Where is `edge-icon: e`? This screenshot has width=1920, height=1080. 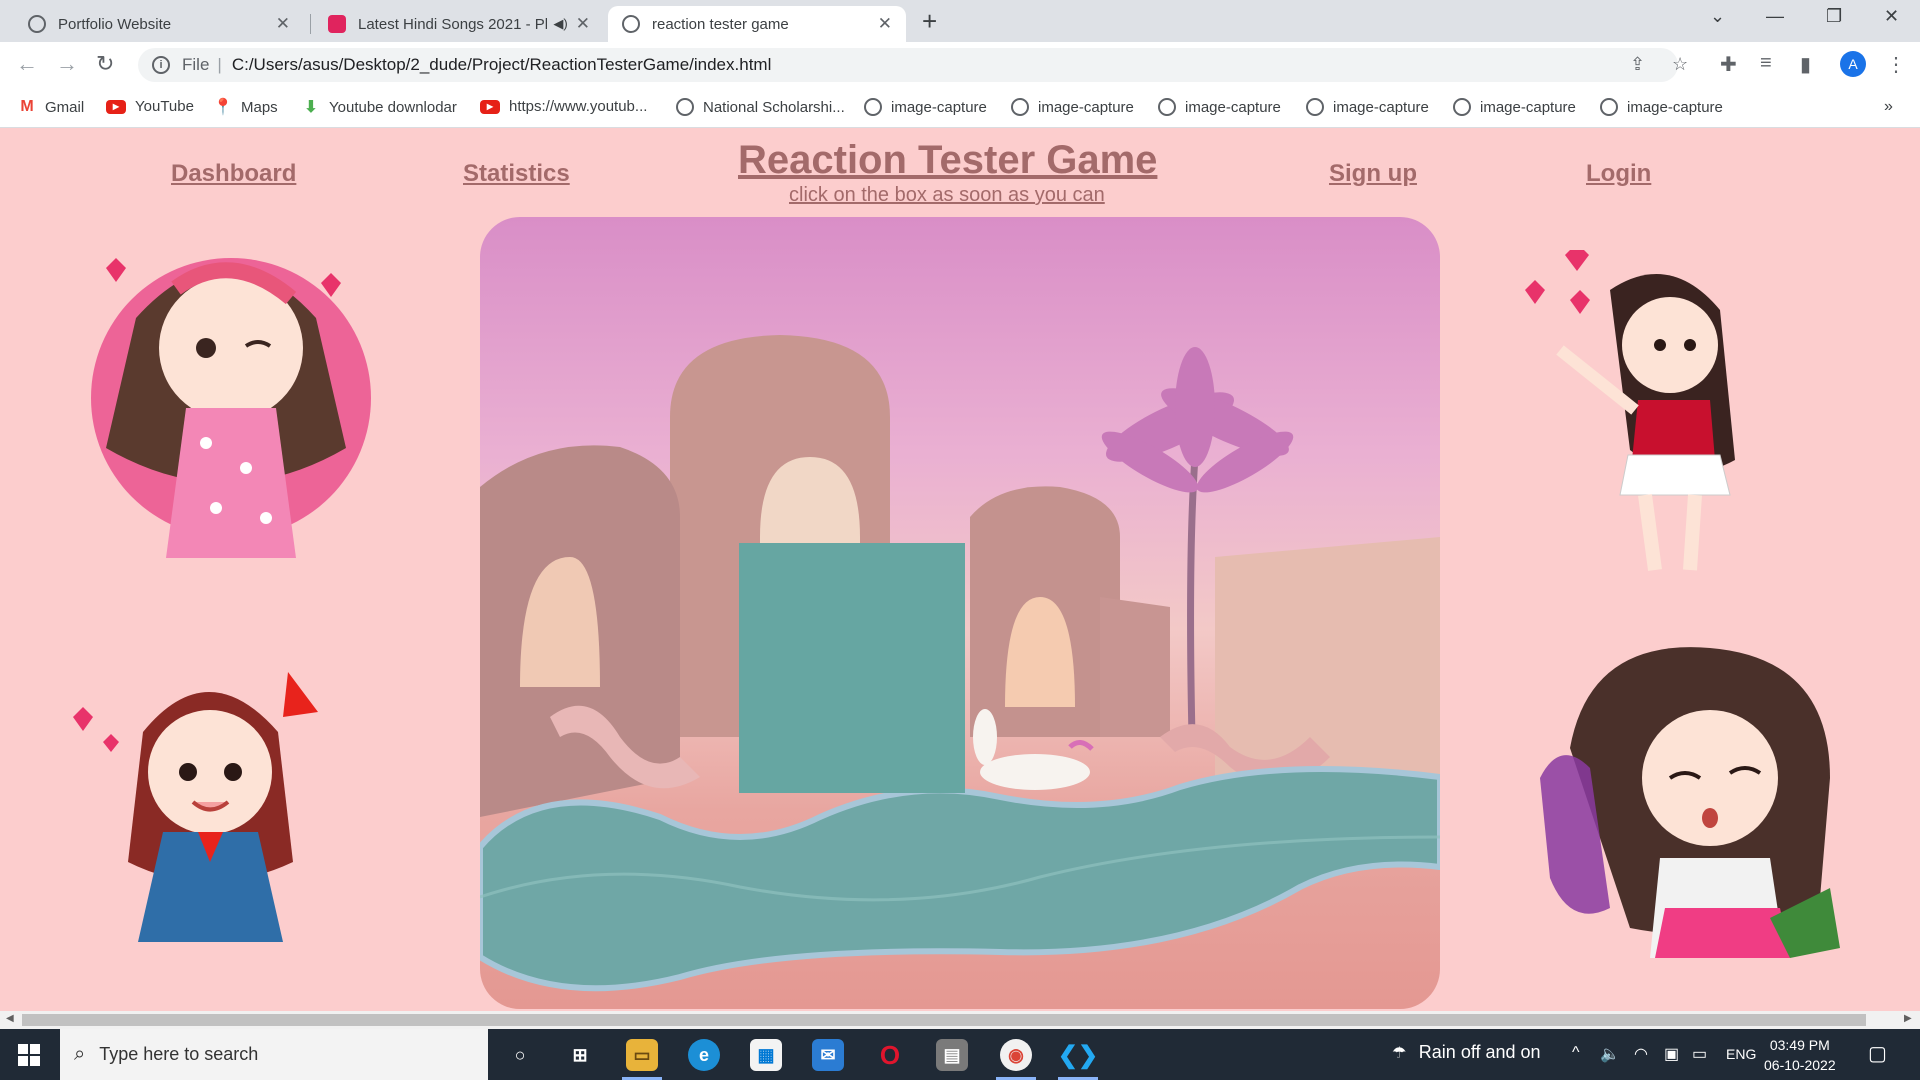 edge-icon: e is located at coordinates (704, 1055).